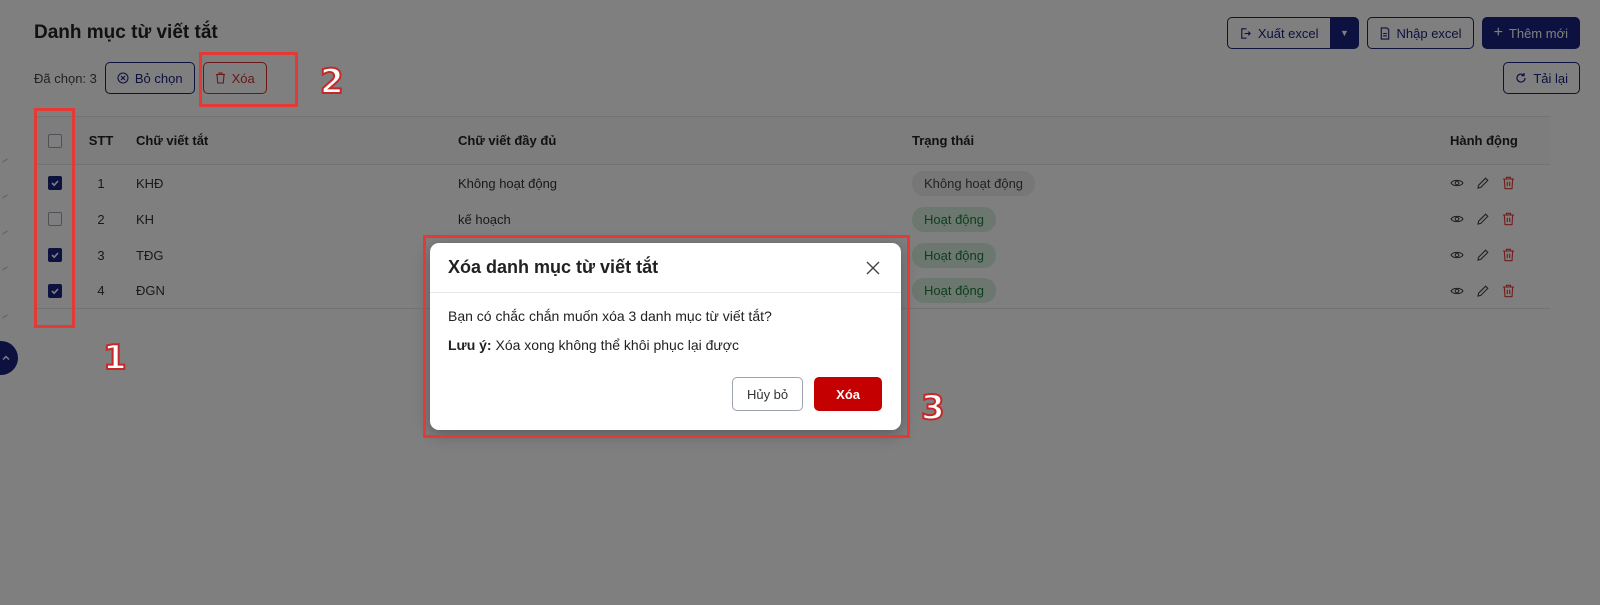 Image resolution: width=1600 pixels, height=605 pixels. What do you see at coordinates (666, 336) in the screenshot?
I see `highlight-confirm-dialog` at bounding box center [666, 336].